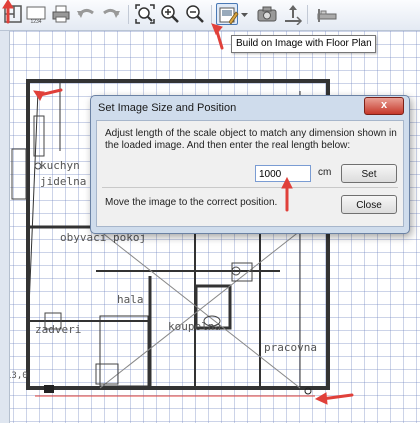  Describe the element at coordinates (369, 204) in the screenshot. I see `close-button: Close` at that location.